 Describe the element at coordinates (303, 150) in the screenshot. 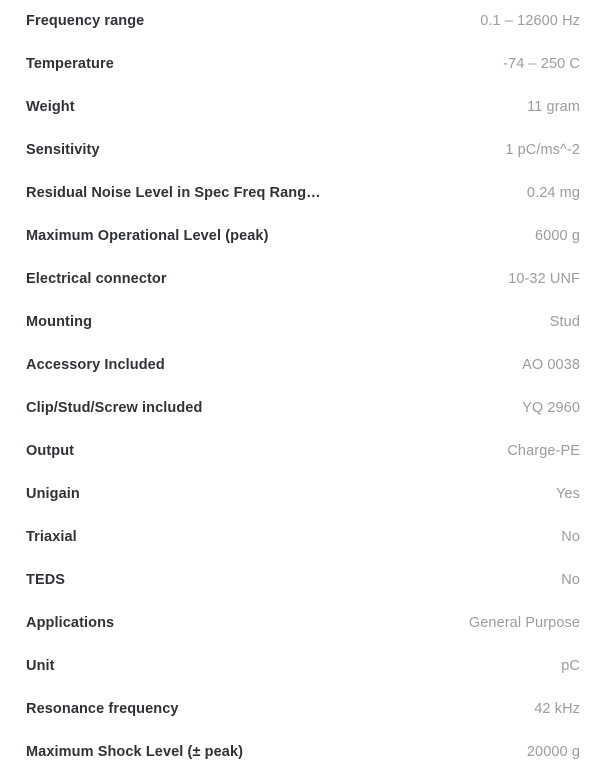

I see `spec-row: Sensitivity 1 pC/ms^-2` at that location.